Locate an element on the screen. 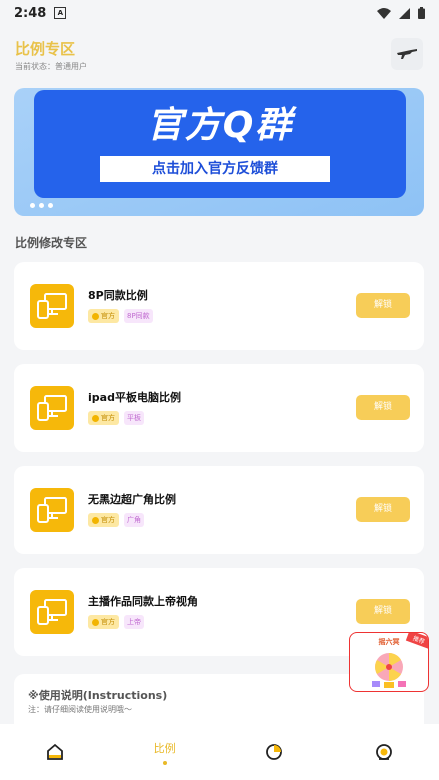 The width and height of the screenshot is (439, 780). signal-icon is located at coordinates (404, 13).